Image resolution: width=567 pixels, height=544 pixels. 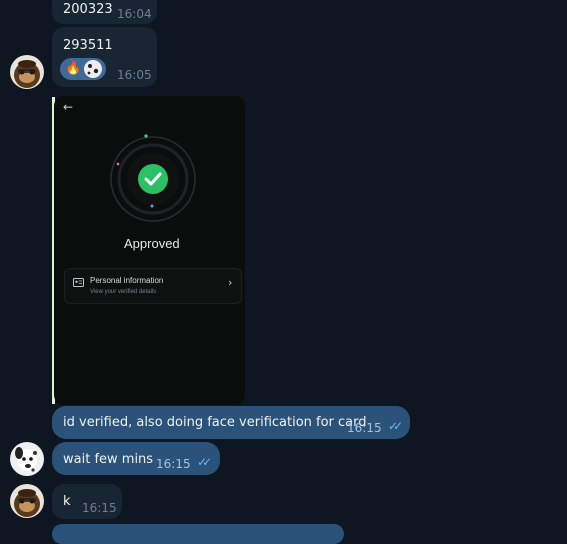 I want to click on back-arrow-icon: ←, so click(x=68, y=107).